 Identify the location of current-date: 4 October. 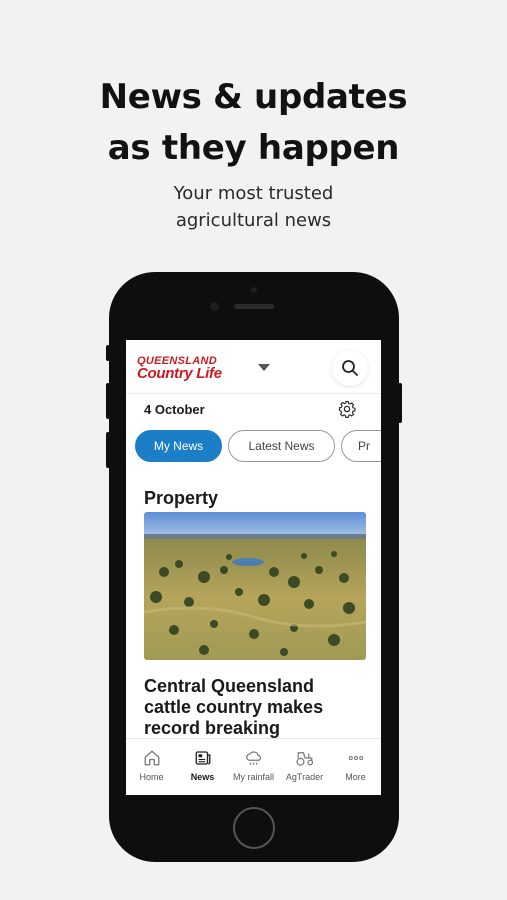
(174, 409).